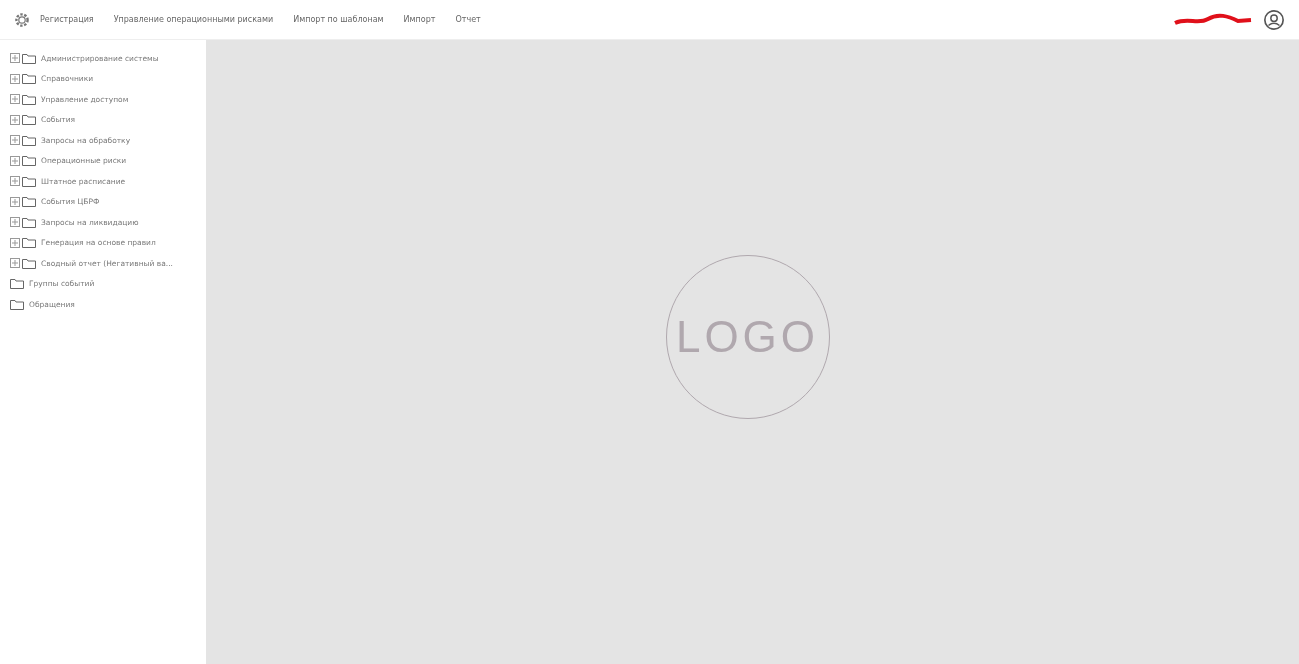 The image size is (1299, 664). I want to click on logo-text: LOGO, so click(747, 337).